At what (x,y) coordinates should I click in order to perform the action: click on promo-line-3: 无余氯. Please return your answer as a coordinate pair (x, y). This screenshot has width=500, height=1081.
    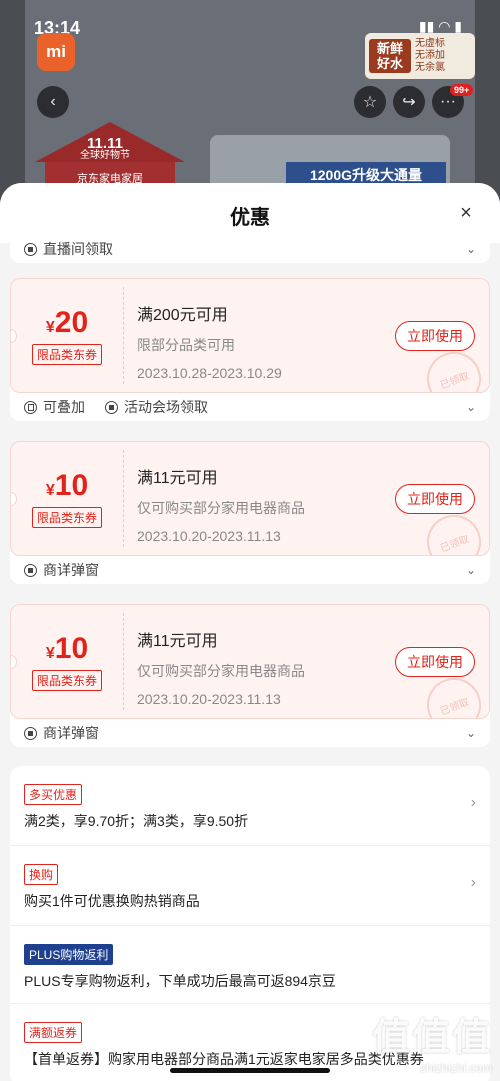
    Looking at the image, I should click on (430, 67).